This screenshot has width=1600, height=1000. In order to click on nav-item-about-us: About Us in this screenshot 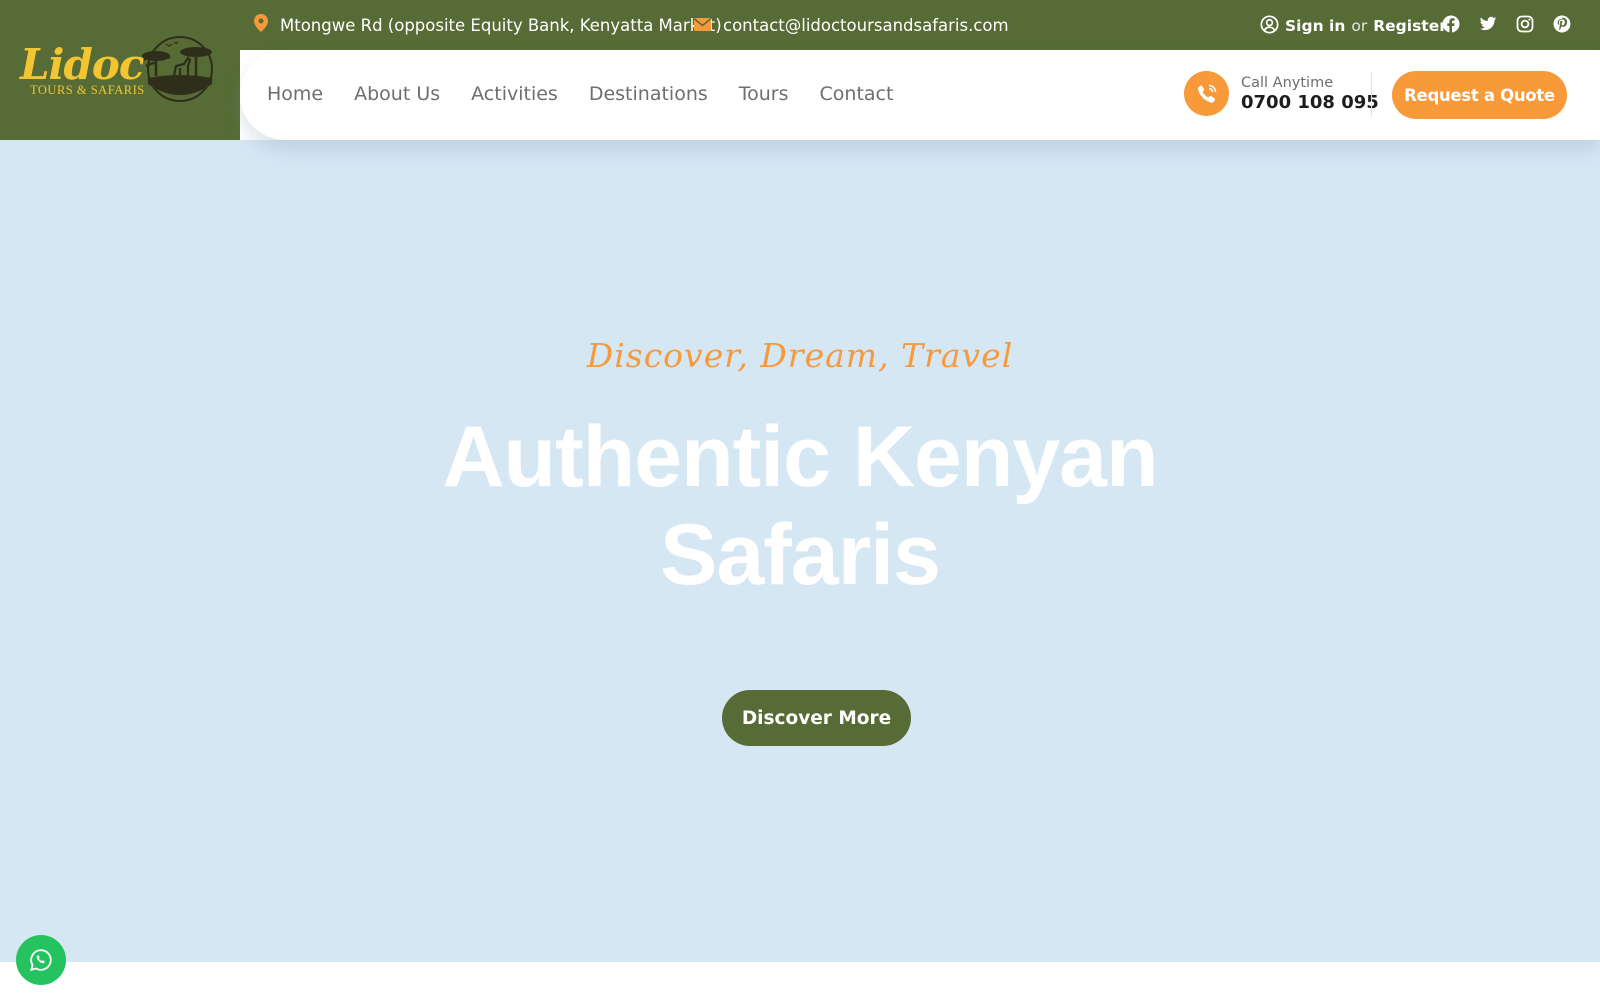, I will do `click(397, 94)`.